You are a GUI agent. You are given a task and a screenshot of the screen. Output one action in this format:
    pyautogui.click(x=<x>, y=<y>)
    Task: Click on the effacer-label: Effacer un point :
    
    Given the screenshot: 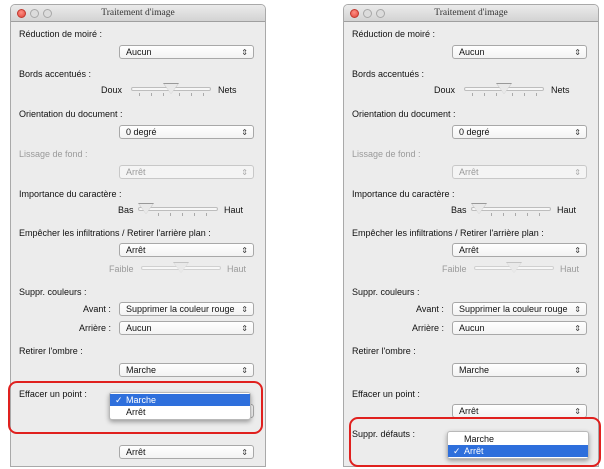 What is the action you would take?
    pyautogui.click(x=386, y=394)
    